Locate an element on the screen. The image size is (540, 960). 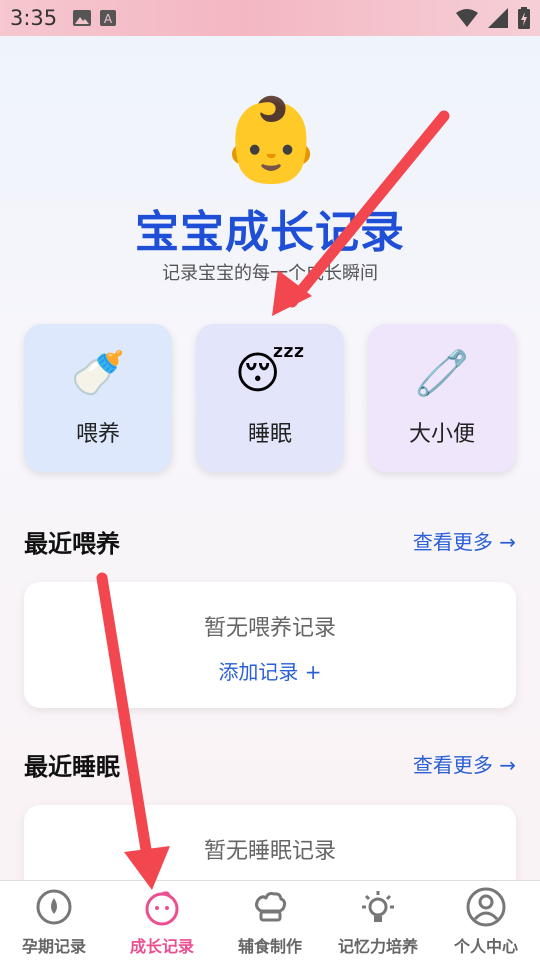
baby-emoji-icon: 👶 is located at coordinates (271, 140).